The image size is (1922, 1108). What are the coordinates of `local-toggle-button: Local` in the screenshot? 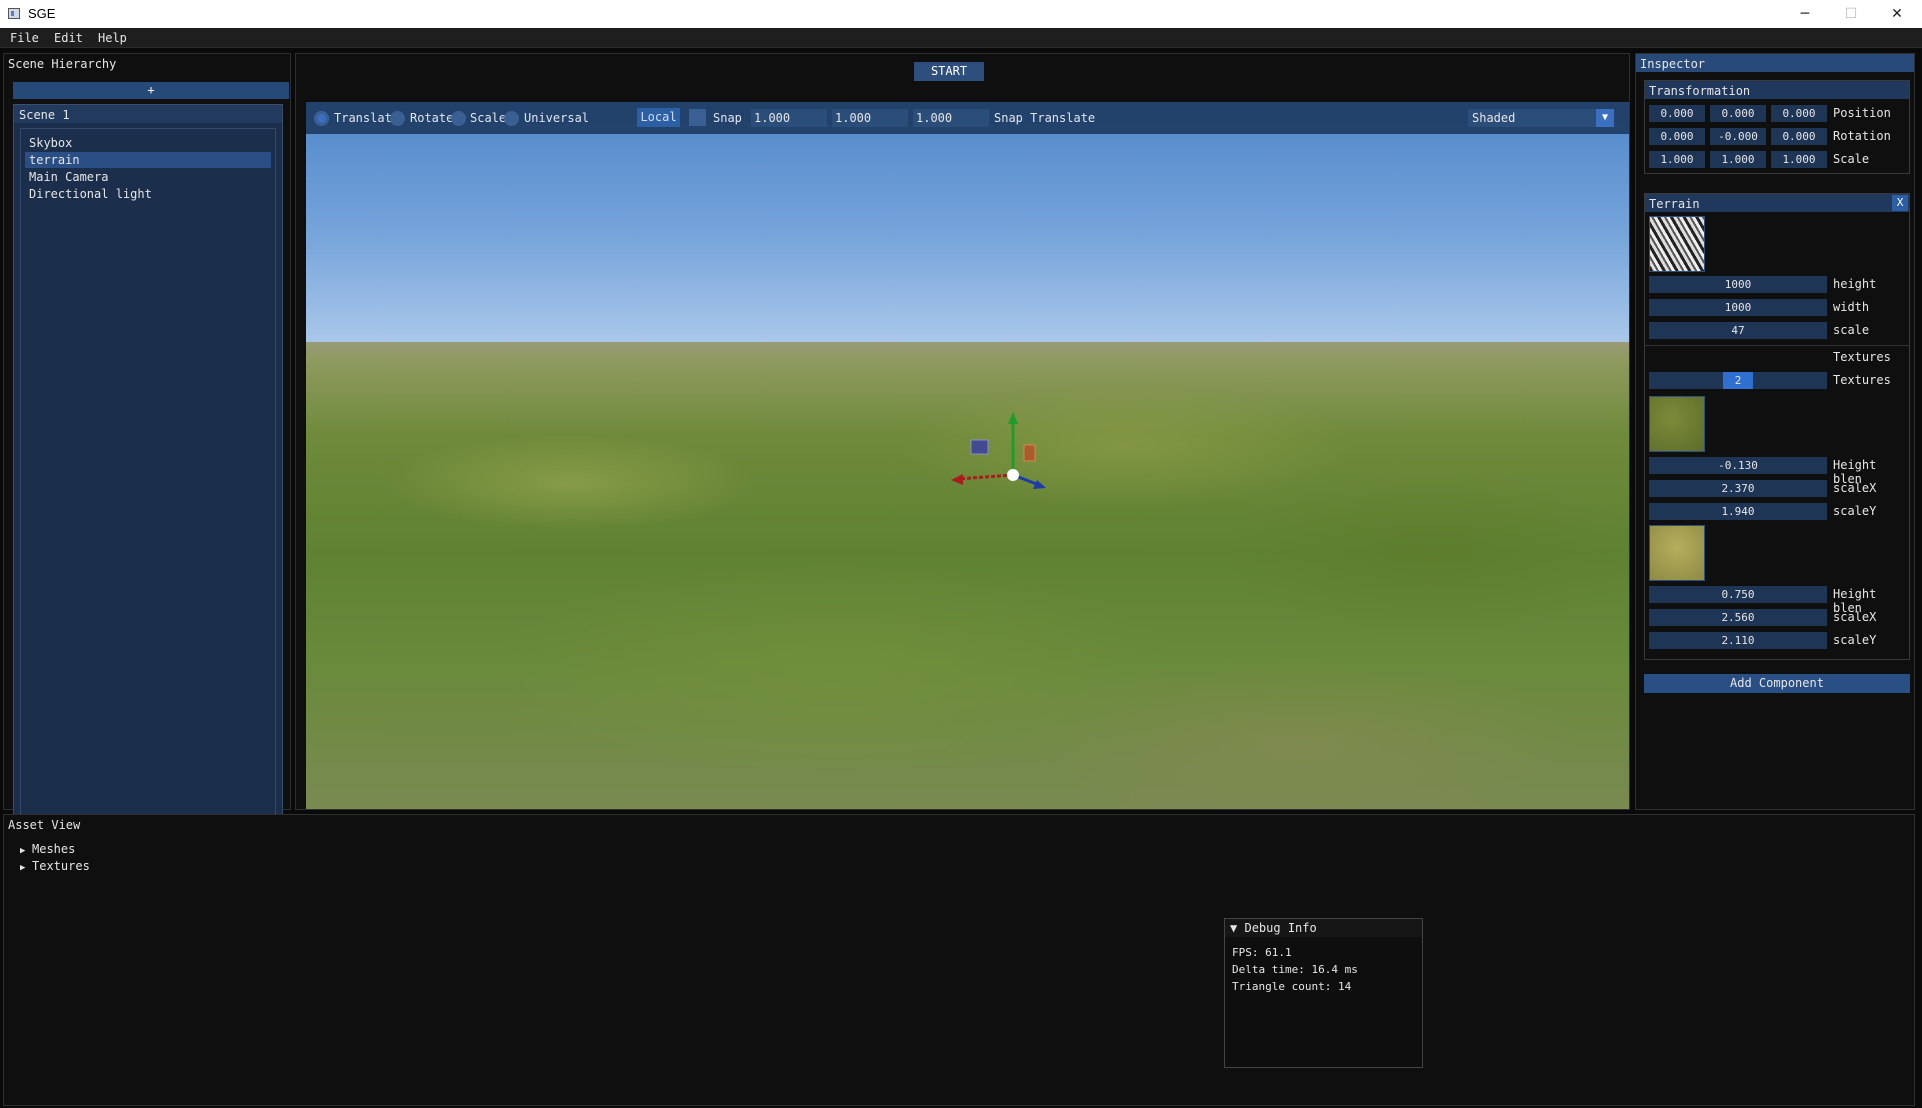 It's located at (658, 117).